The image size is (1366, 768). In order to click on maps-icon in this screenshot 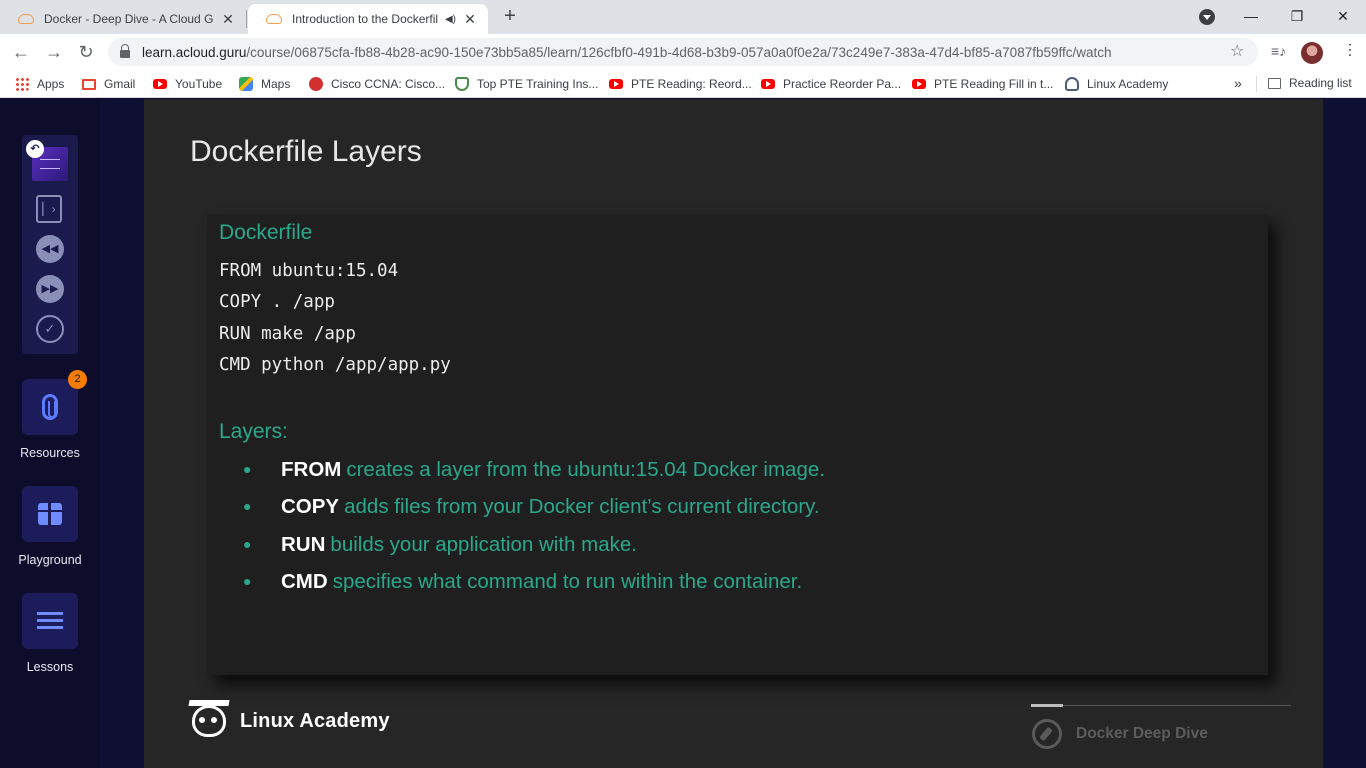, I will do `click(246, 84)`.